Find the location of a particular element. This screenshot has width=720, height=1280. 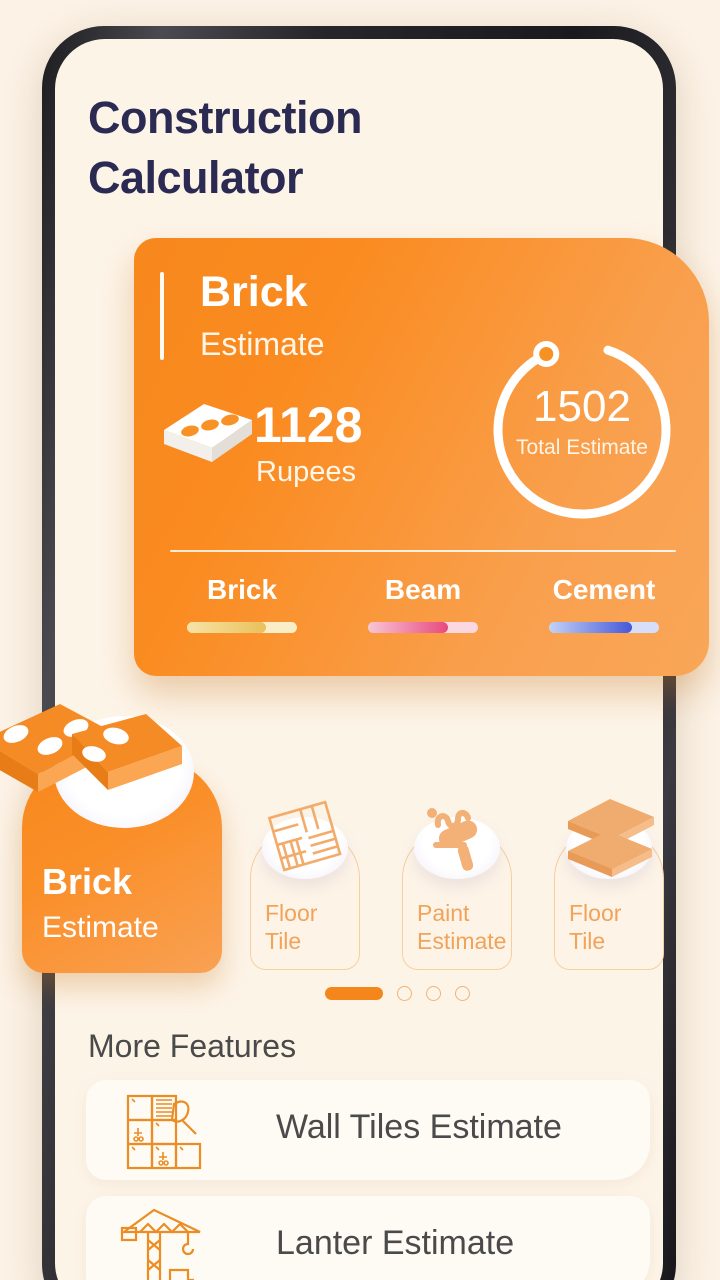

carousel-pagination is located at coordinates (397, 993).